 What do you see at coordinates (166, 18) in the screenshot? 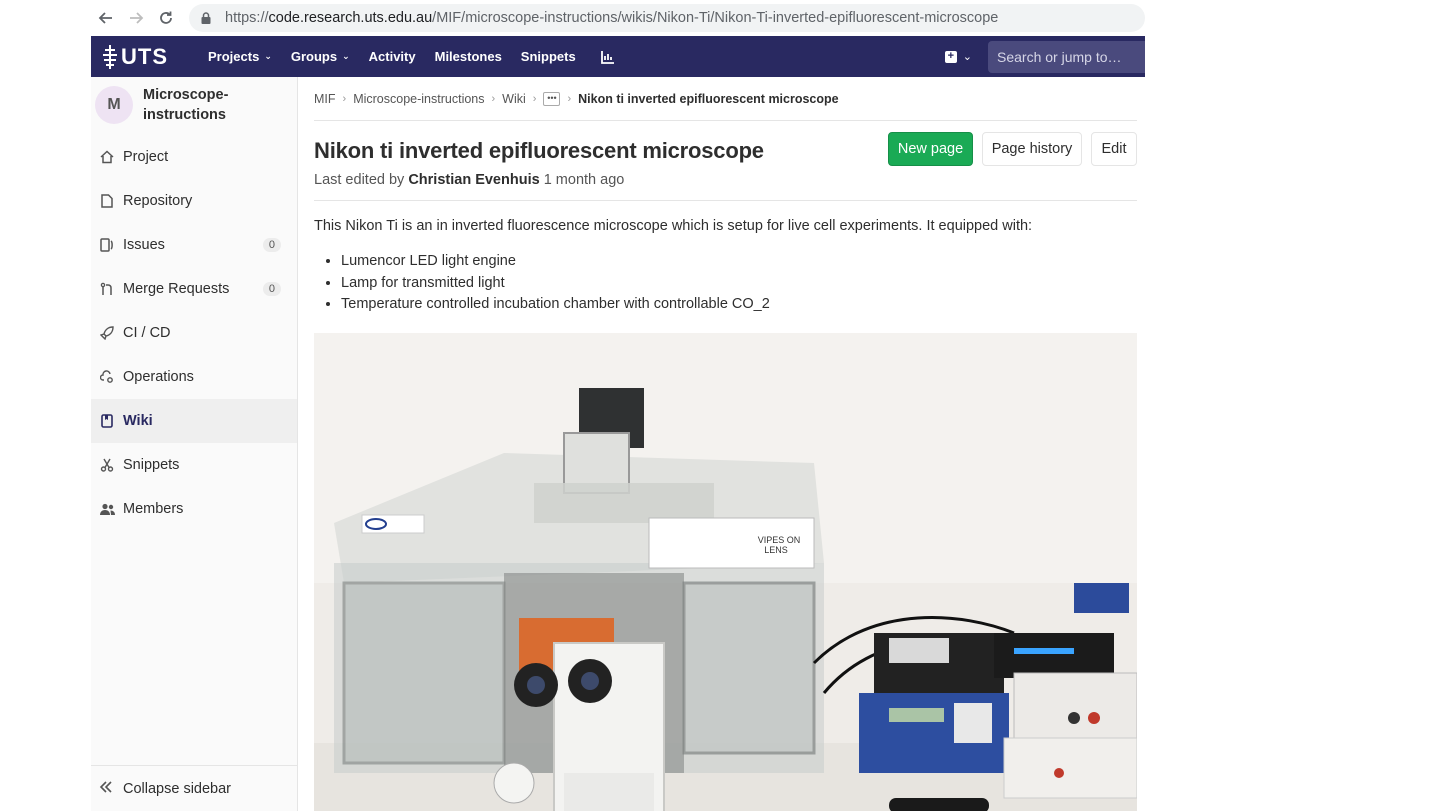
I see `reload-icon` at bounding box center [166, 18].